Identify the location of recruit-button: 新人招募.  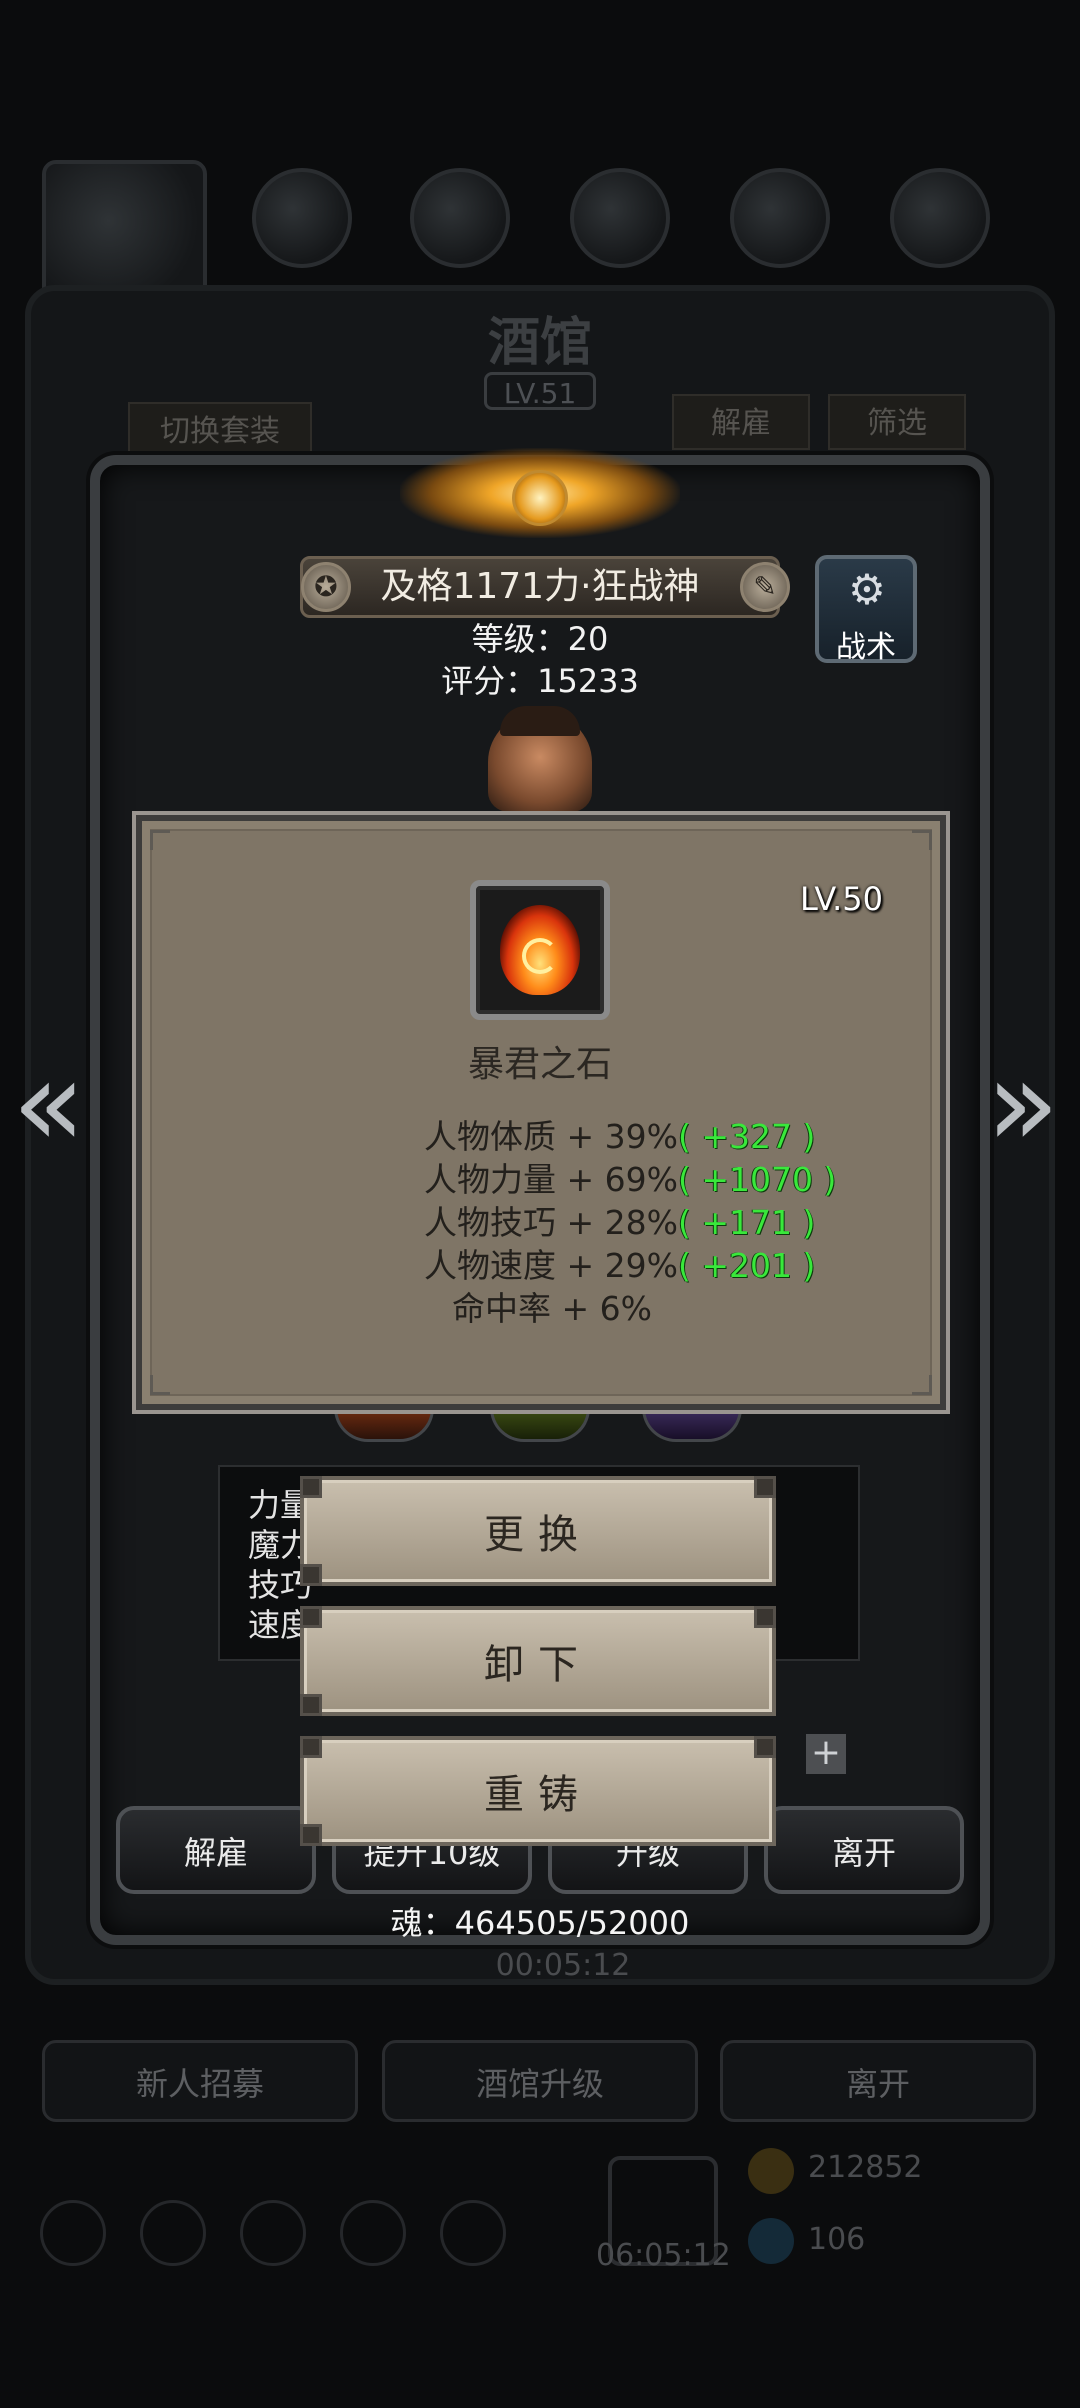
(200, 2081).